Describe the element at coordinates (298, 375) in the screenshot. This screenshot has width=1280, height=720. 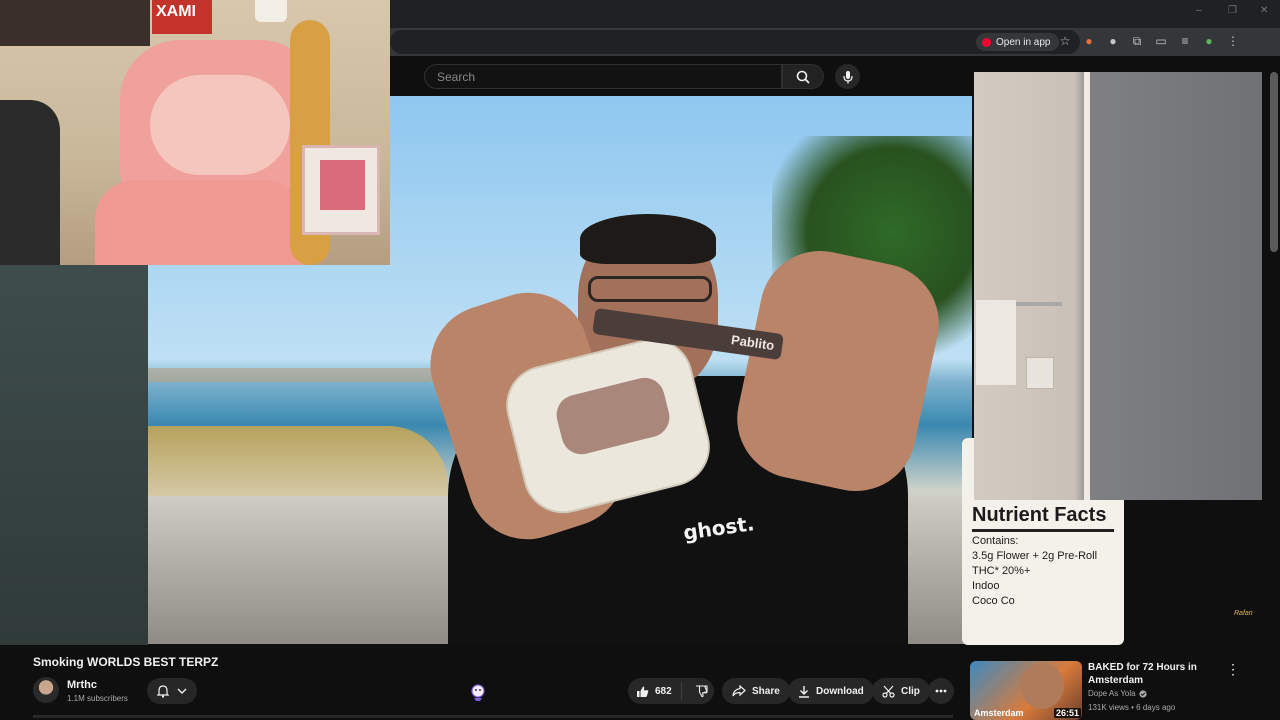
I see `distant-hills` at that location.